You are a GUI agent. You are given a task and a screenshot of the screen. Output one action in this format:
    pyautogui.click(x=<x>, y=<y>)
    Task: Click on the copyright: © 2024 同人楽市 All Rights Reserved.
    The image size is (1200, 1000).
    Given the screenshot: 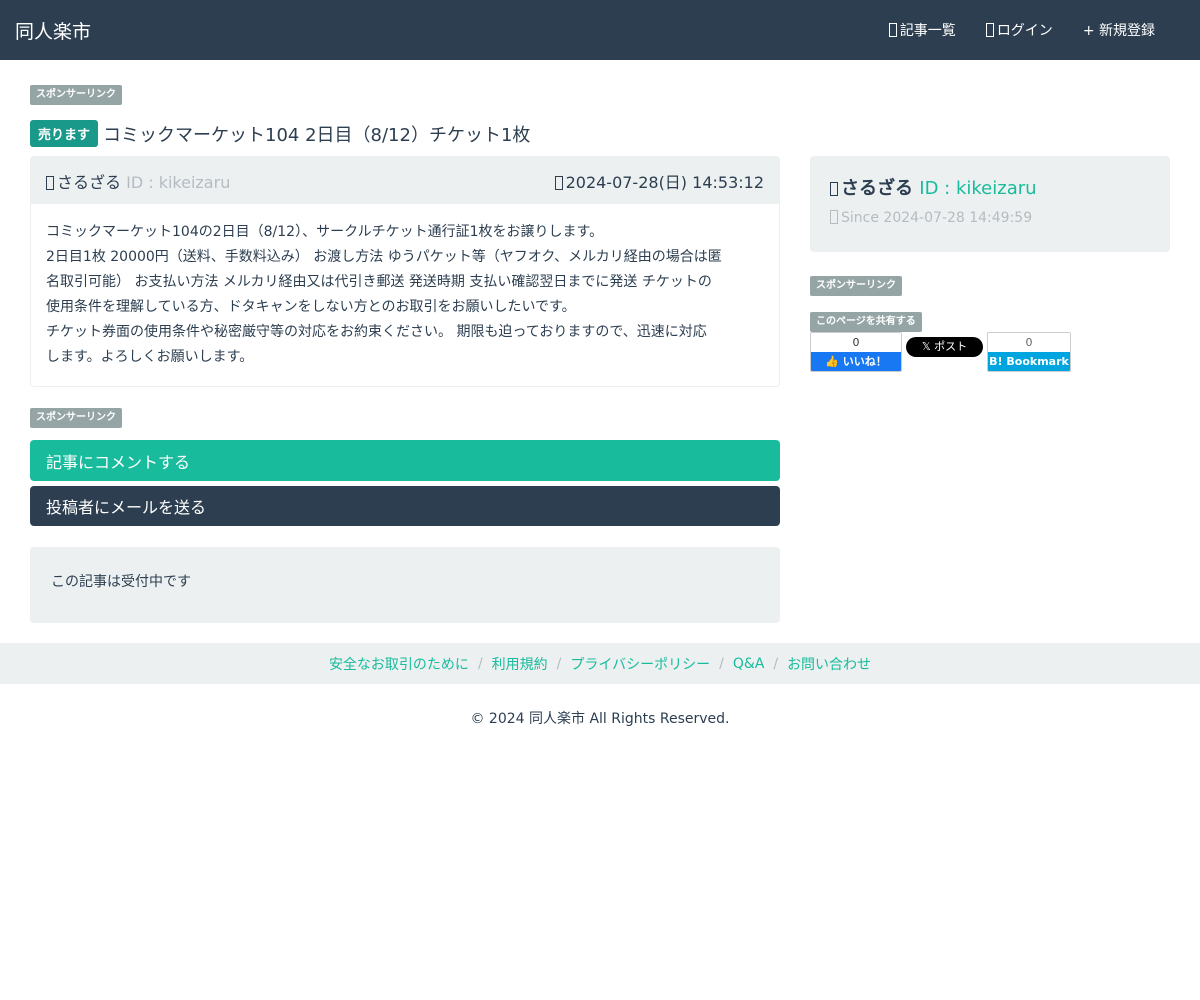 What is the action you would take?
    pyautogui.click(x=600, y=719)
    